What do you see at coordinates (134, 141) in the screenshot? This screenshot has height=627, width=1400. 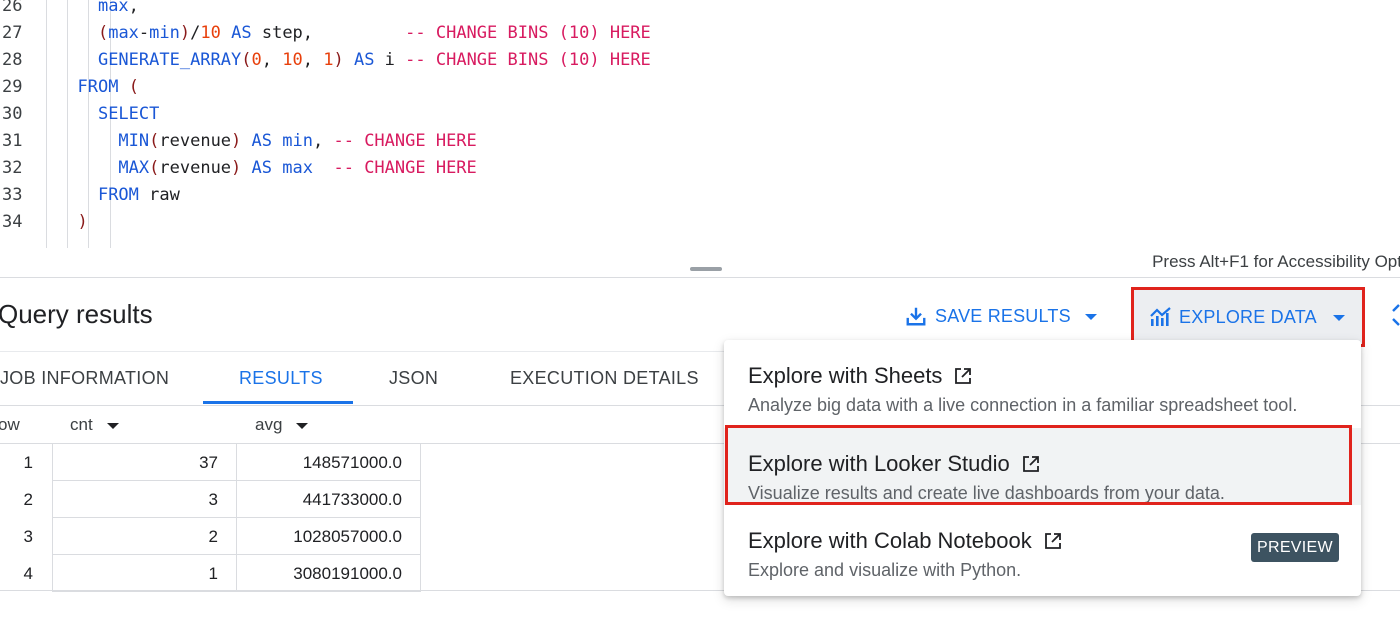 I see `code-token: MIN` at bounding box center [134, 141].